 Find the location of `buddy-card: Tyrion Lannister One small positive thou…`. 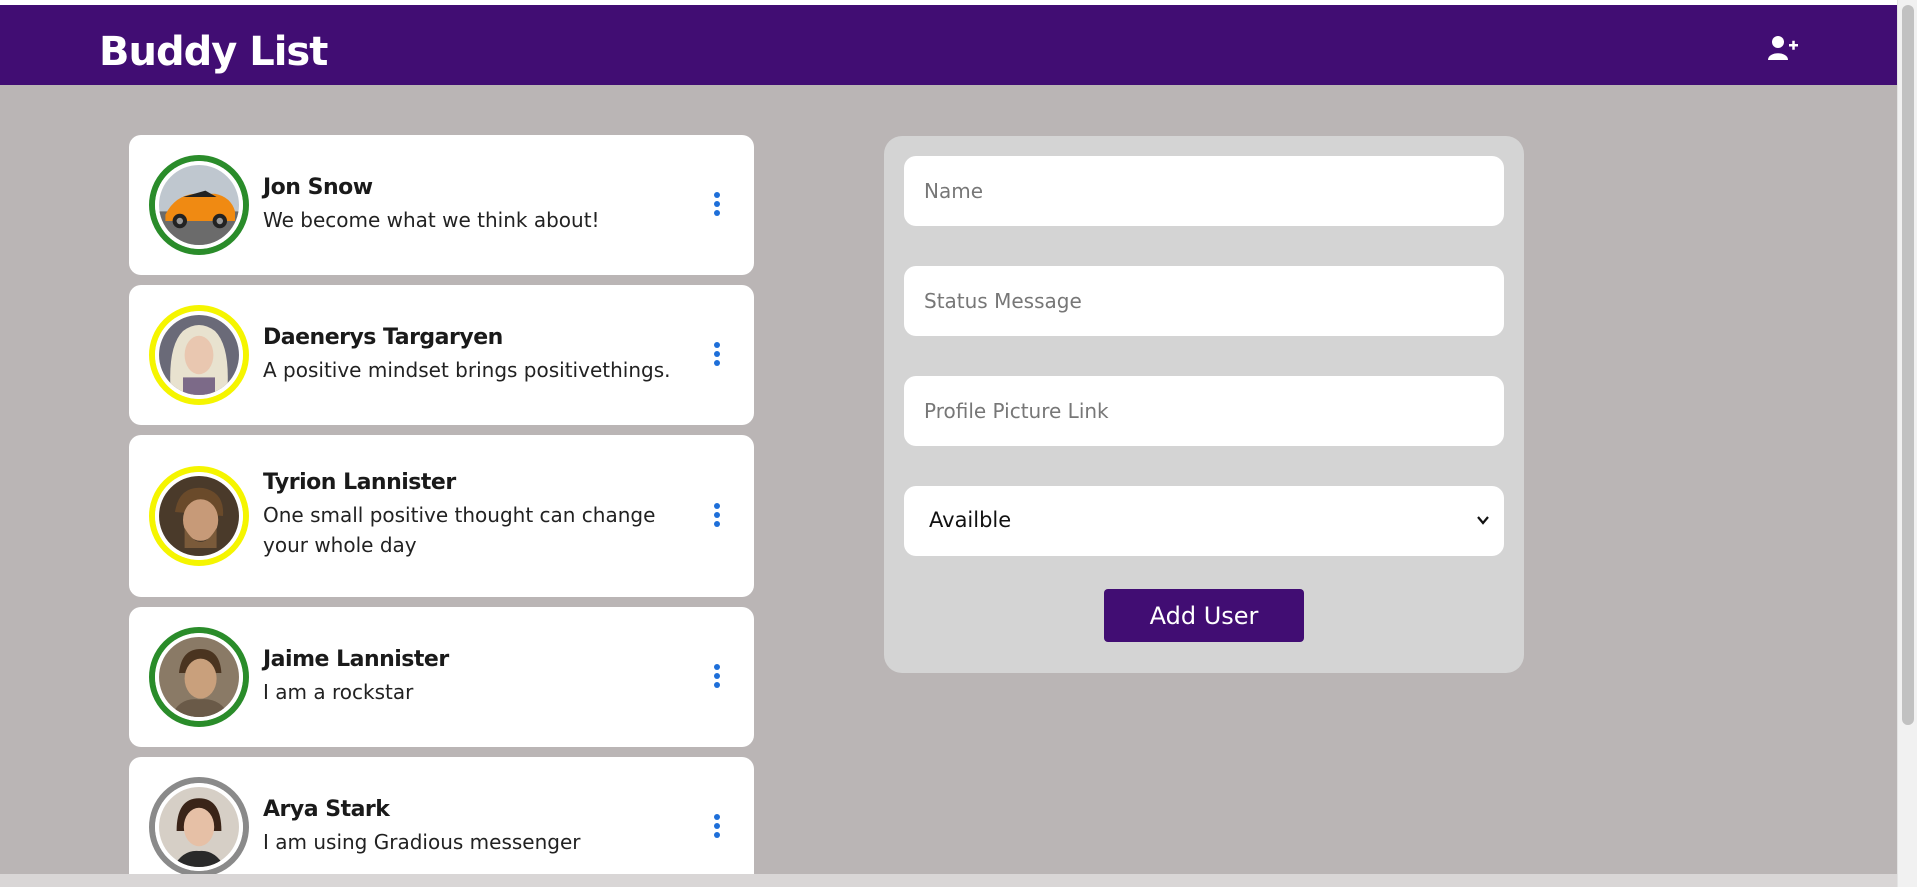

buddy-card: Tyrion Lannister One small positive thou… is located at coordinates (441, 516).